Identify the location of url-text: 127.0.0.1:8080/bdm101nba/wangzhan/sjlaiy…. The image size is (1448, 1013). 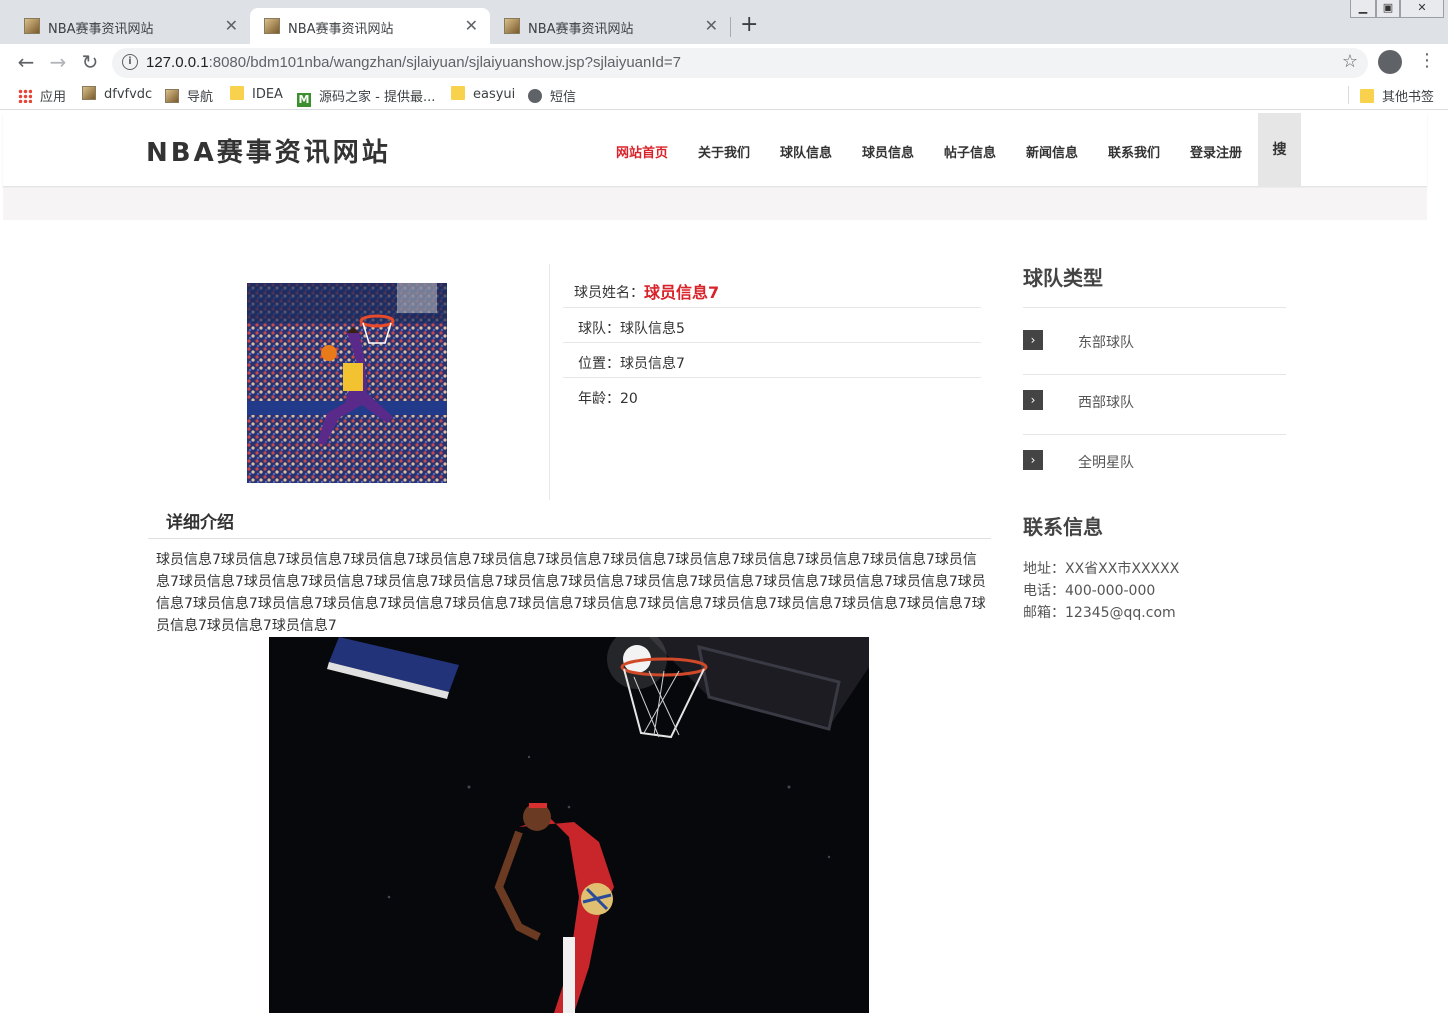
(413, 62).